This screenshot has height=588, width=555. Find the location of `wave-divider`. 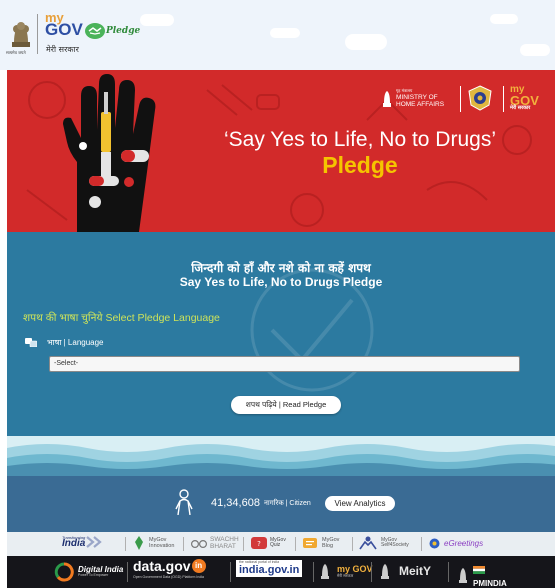

wave-divider is located at coordinates (281, 456).